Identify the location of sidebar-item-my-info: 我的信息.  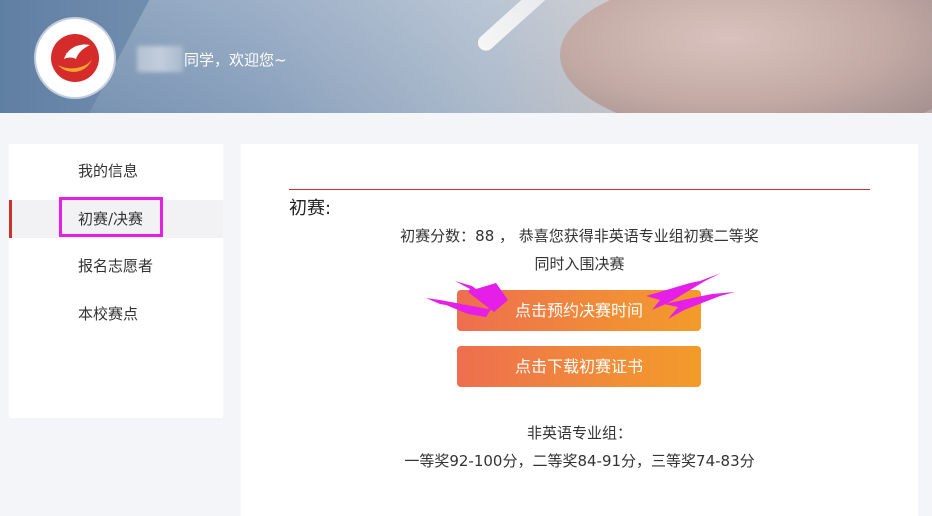
(116, 171).